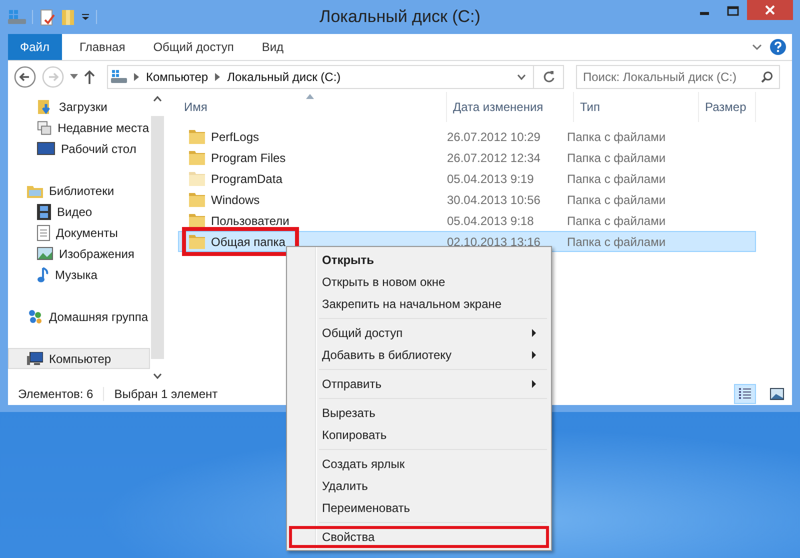  I want to click on nav-item: Компьютер, so click(79, 358).